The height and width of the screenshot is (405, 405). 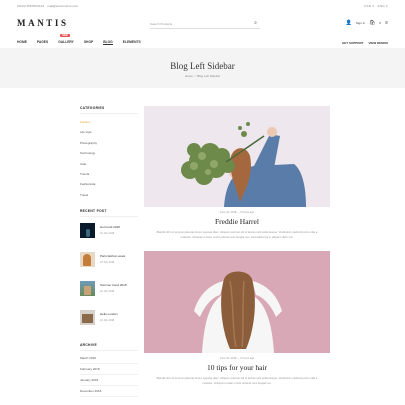 I want to click on get-support-link: GET SUPPORT, so click(x=353, y=43).